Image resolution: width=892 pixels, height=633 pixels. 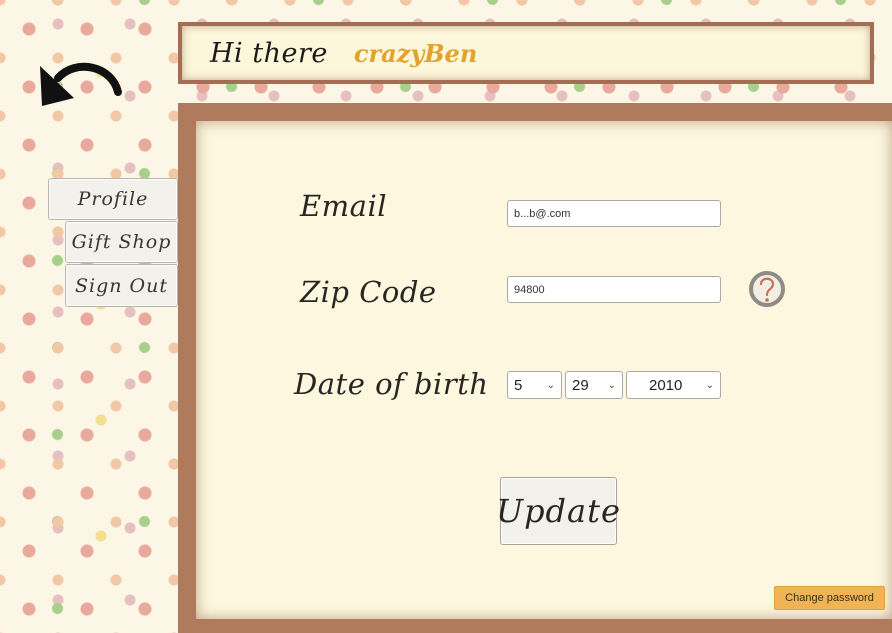 What do you see at coordinates (767, 289) in the screenshot?
I see `question-help-icon` at bounding box center [767, 289].